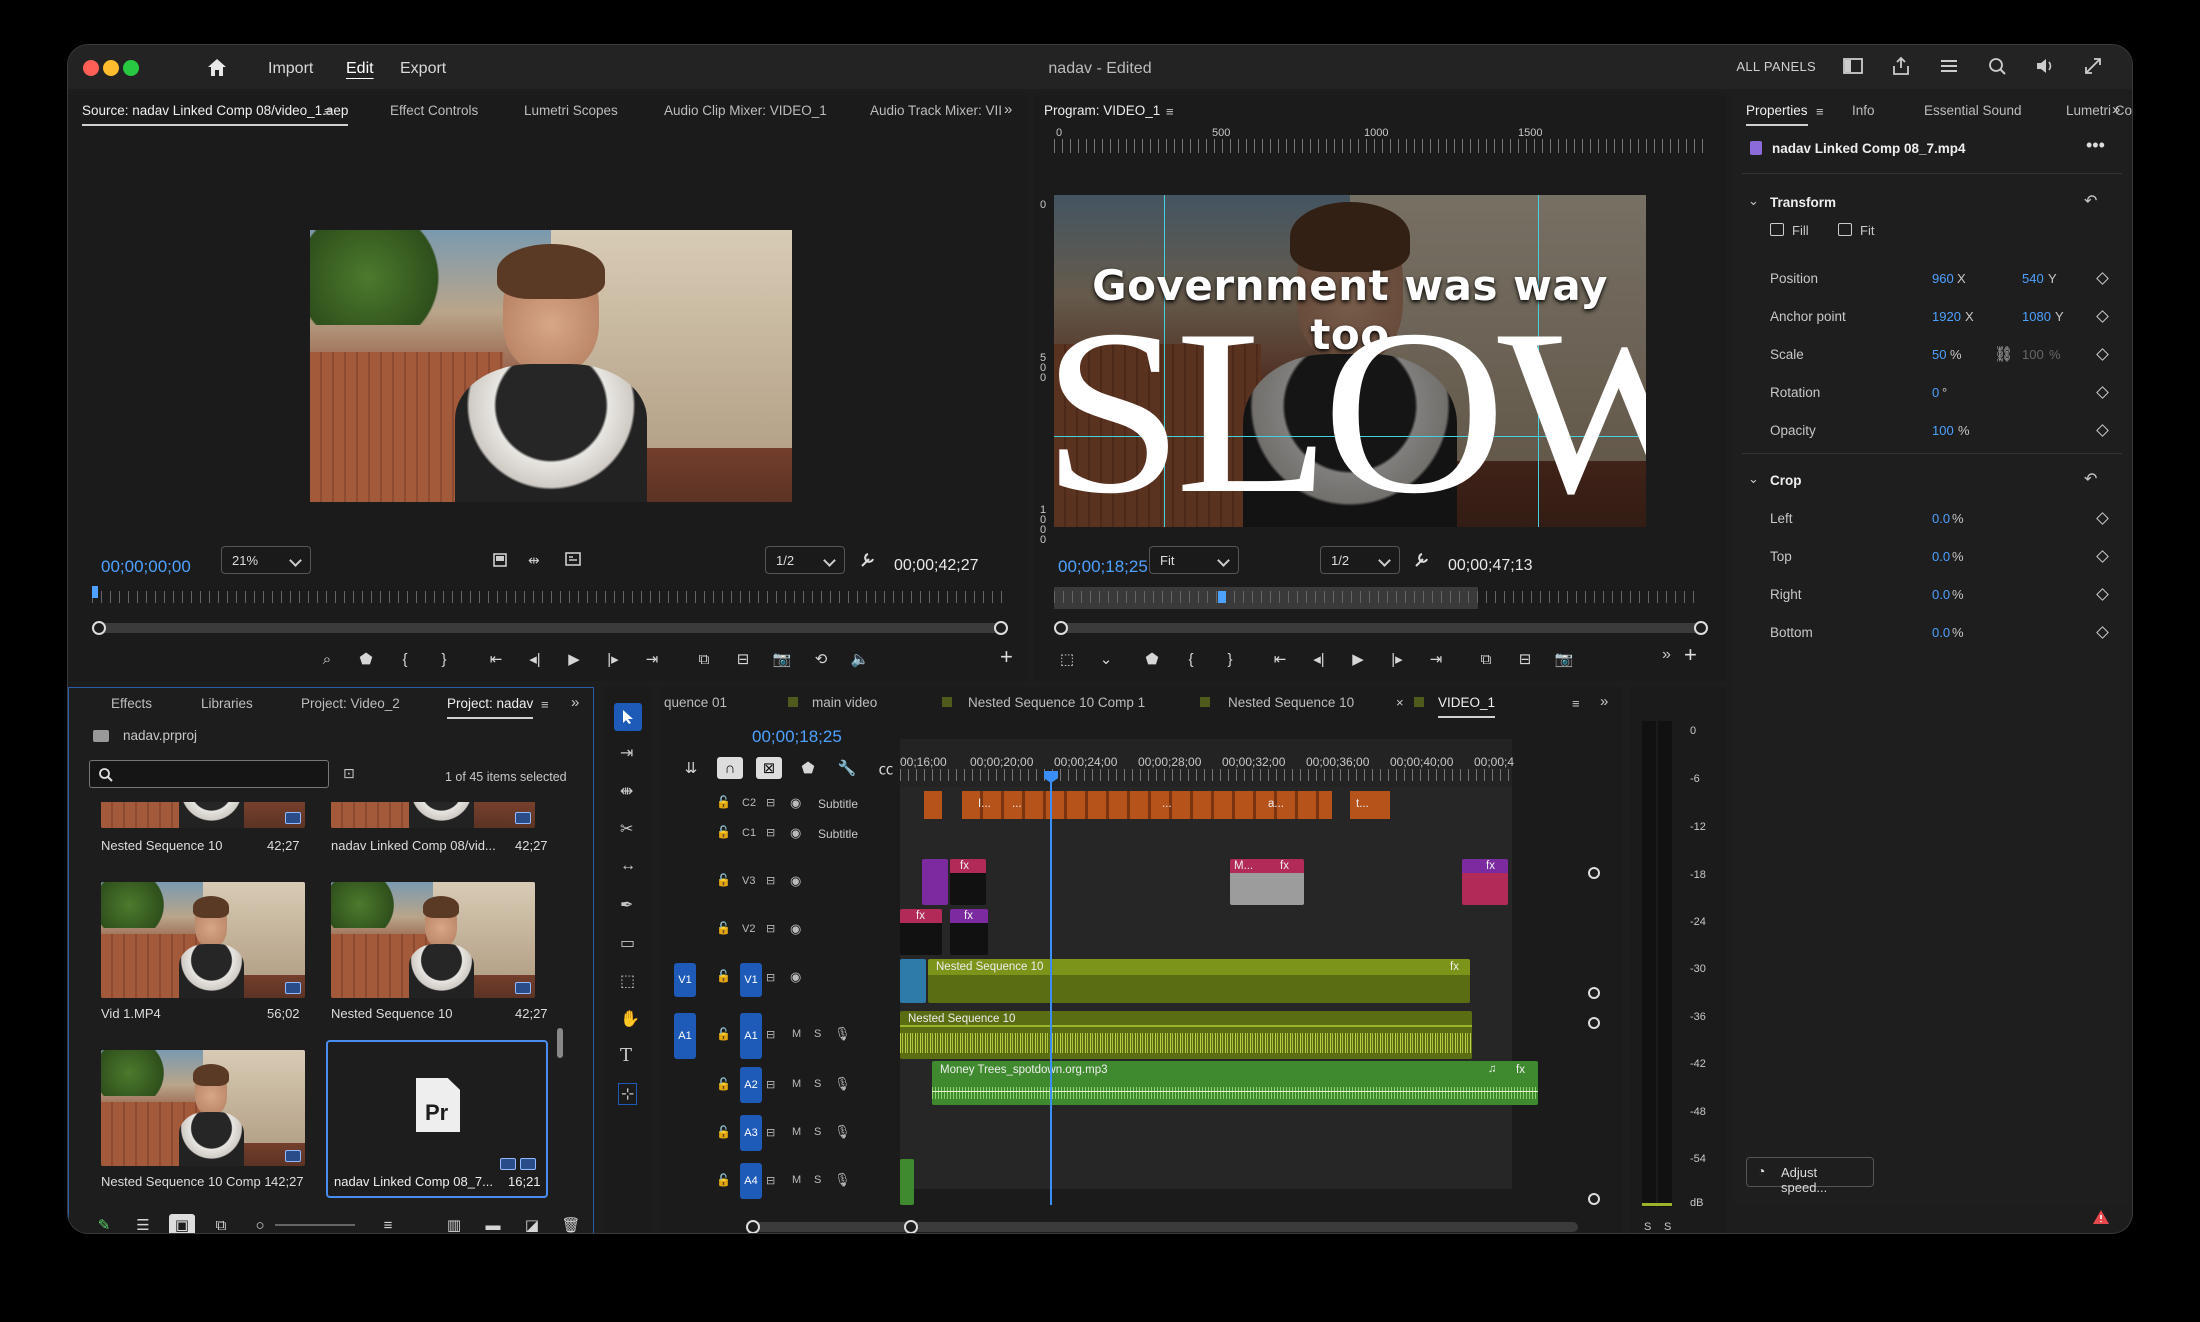 Image resolution: width=2200 pixels, height=1322 pixels. I want to click on program-mark-out-icon: }, so click(1230, 659).